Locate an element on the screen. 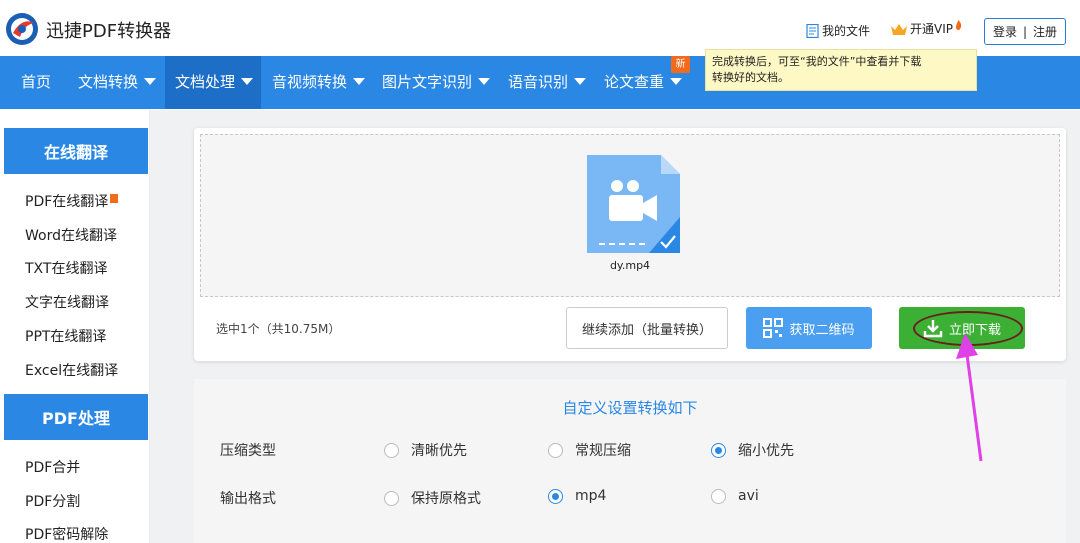 This screenshot has height=543, width=1080. sidebar-heading-pdf: PDF处理 is located at coordinates (76, 417).